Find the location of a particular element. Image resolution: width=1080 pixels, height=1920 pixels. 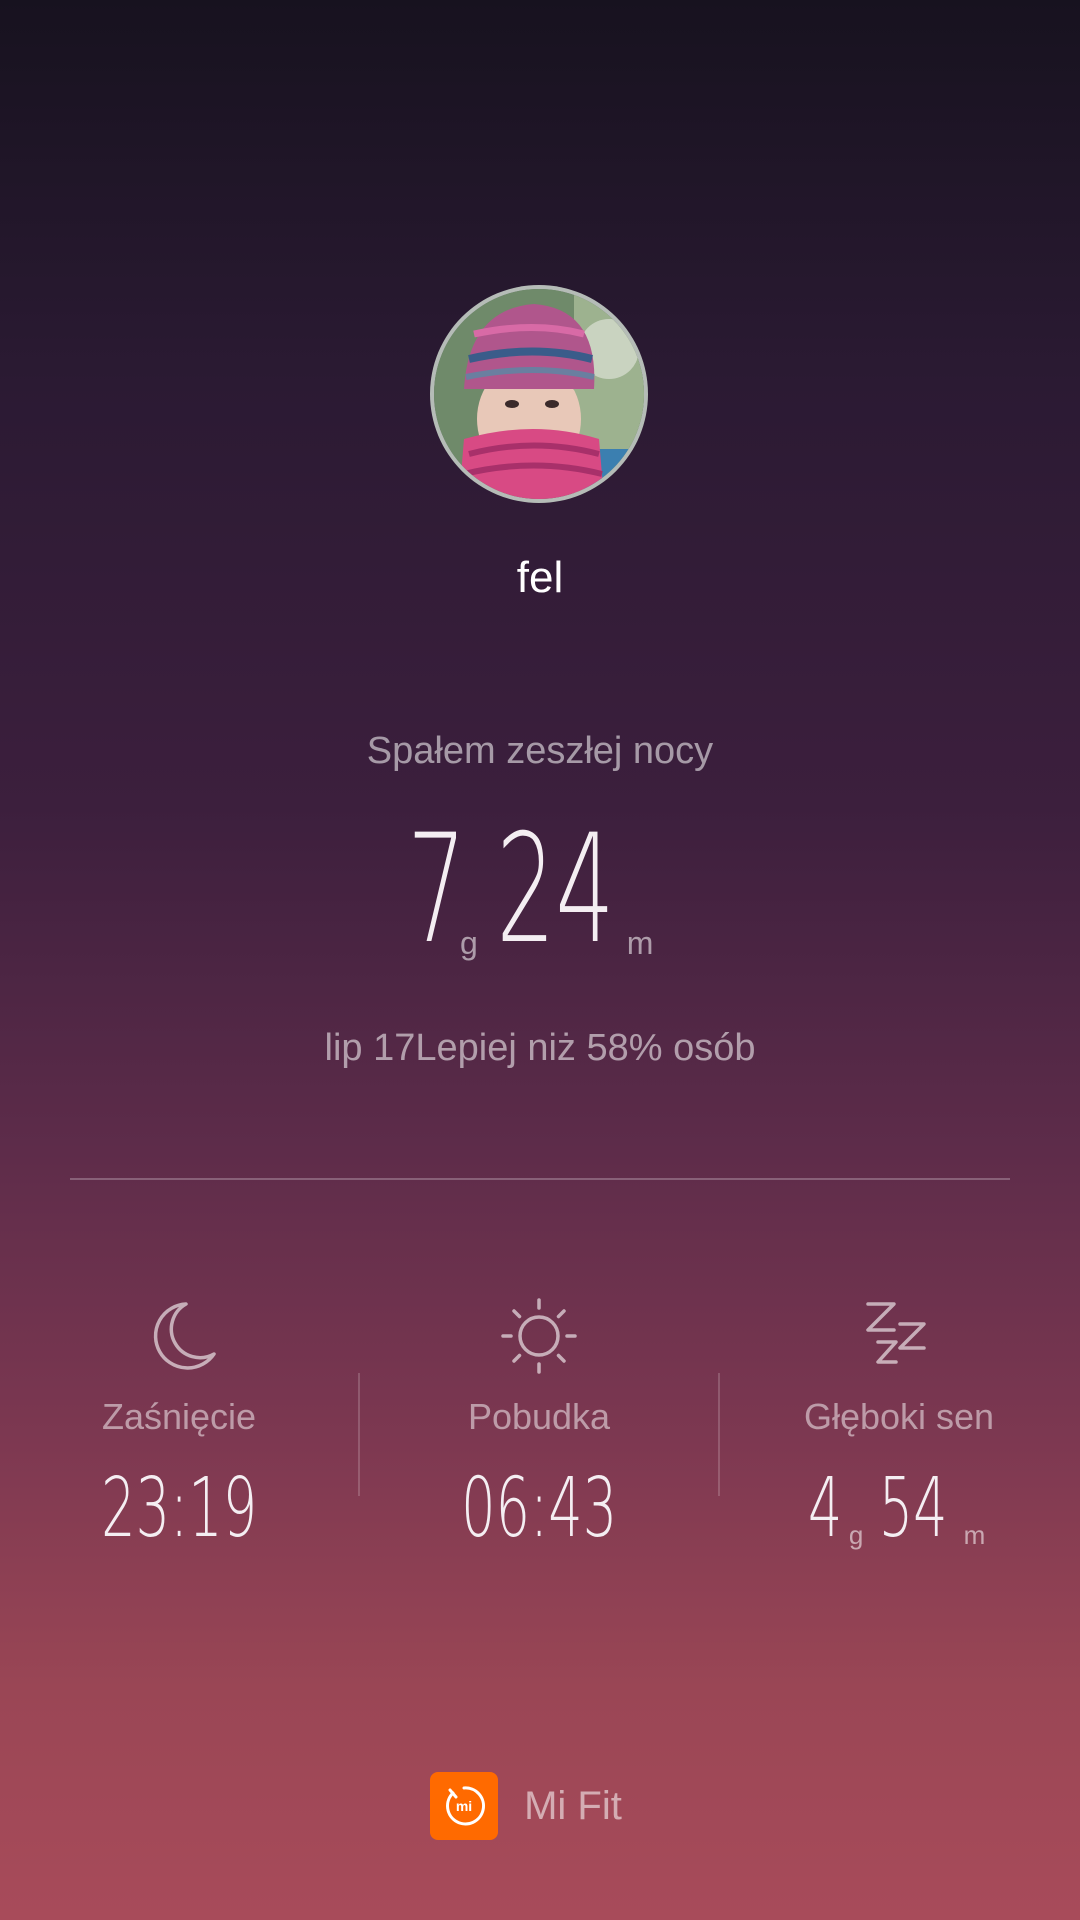

mi-logo-icon: mi is located at coordinates (464, 1806).